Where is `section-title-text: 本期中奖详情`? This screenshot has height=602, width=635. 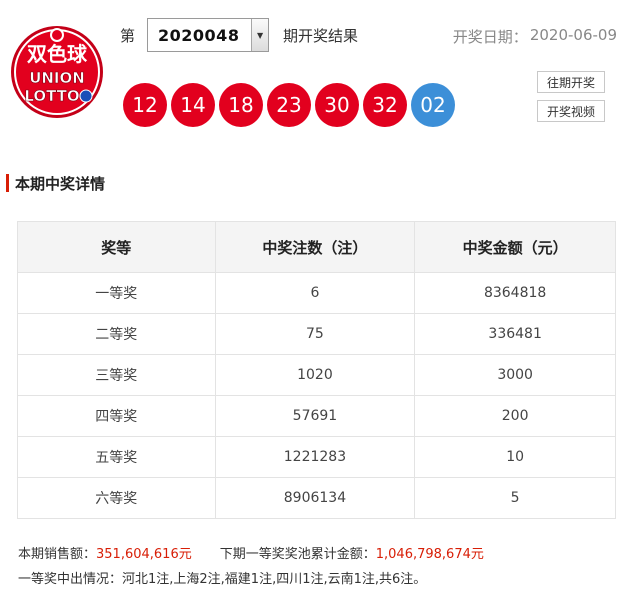
section-title-text: 本期中奖详情 is located at coordinates (60, 183).